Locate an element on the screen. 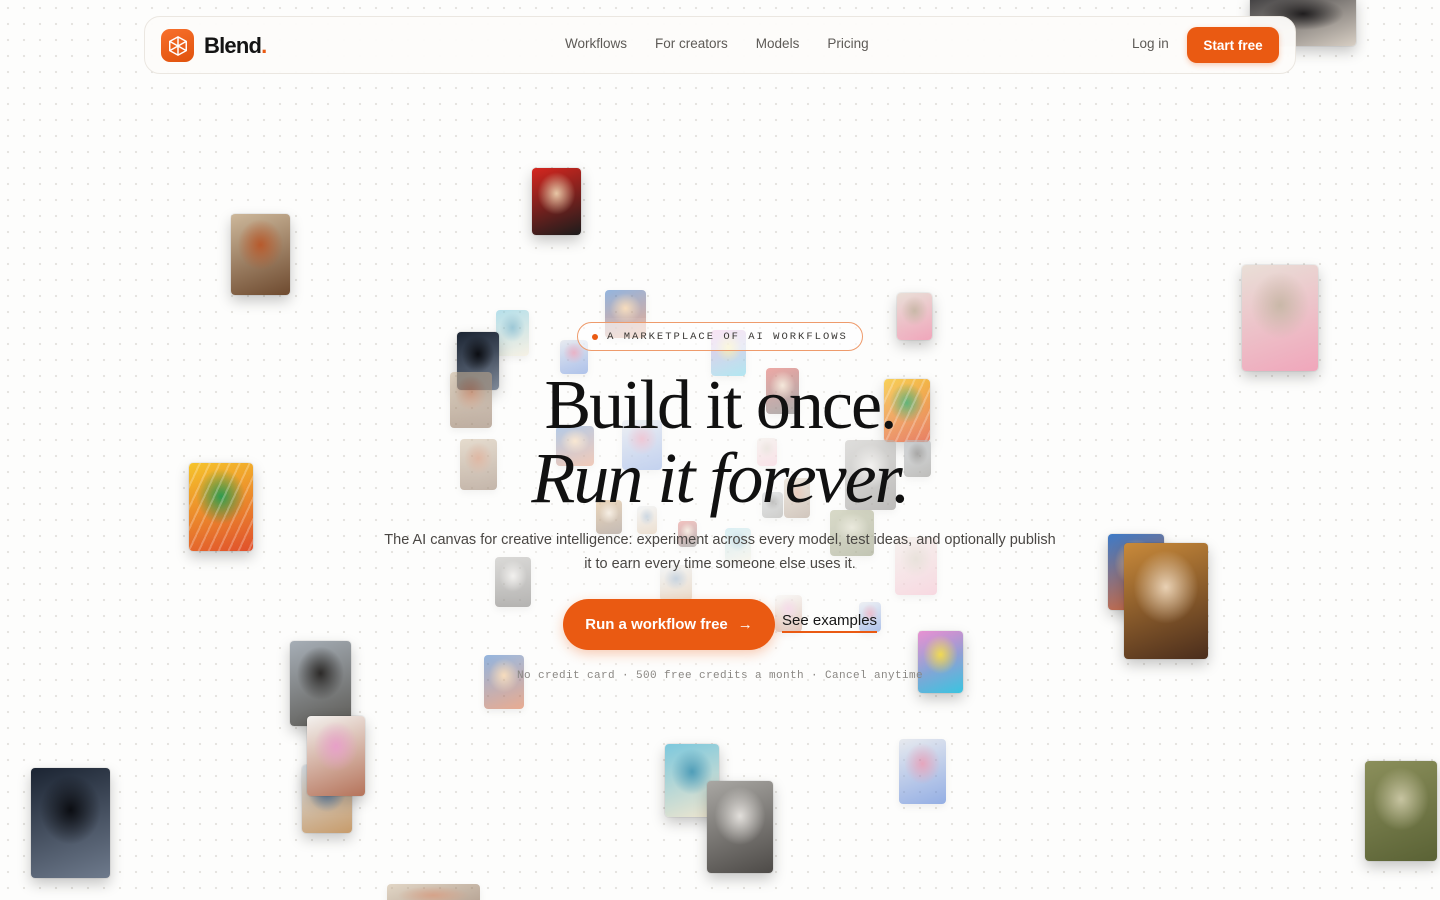 Image resolution: width=1440 pixels, height=900 pixels. gallery-tile-pop-art-face is located at coordinates (940, 662).